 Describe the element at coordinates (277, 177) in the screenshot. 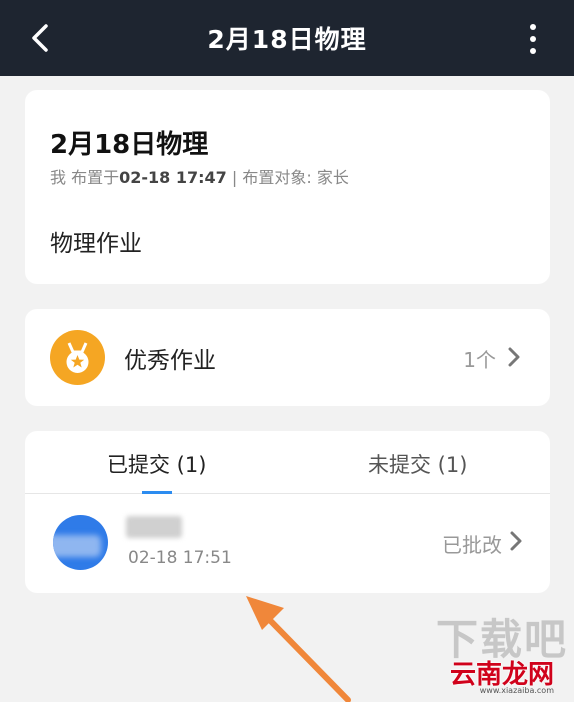

I see `target-label: 布置对象:` at that location.